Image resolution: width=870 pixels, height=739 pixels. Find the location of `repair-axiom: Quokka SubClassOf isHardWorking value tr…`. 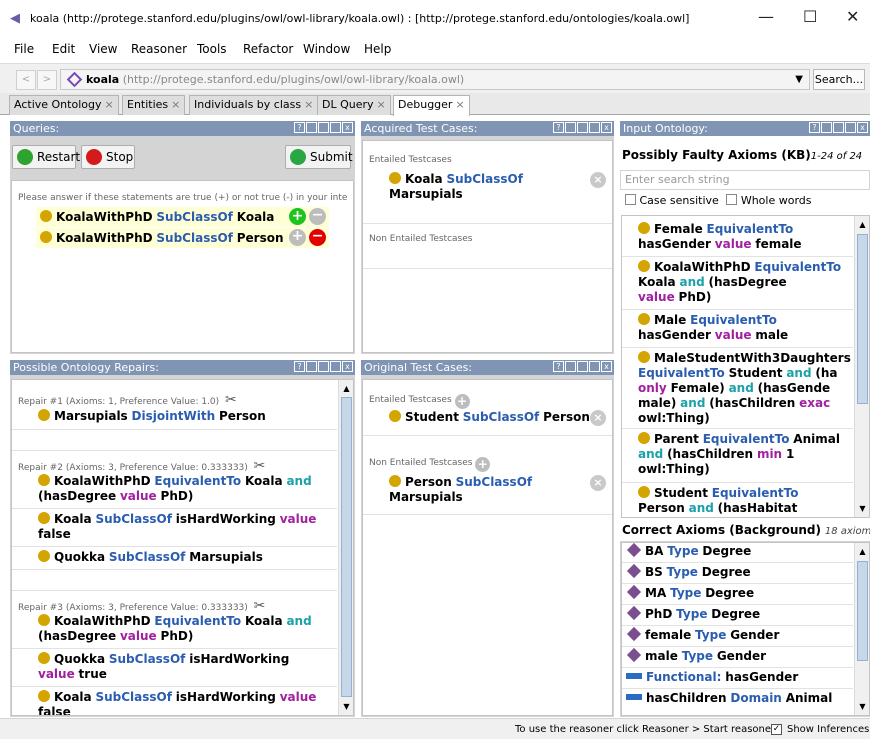

repair-axiom: Quokka SubClassOf isHardWorking value tr… is located at coordinates (185, 667).